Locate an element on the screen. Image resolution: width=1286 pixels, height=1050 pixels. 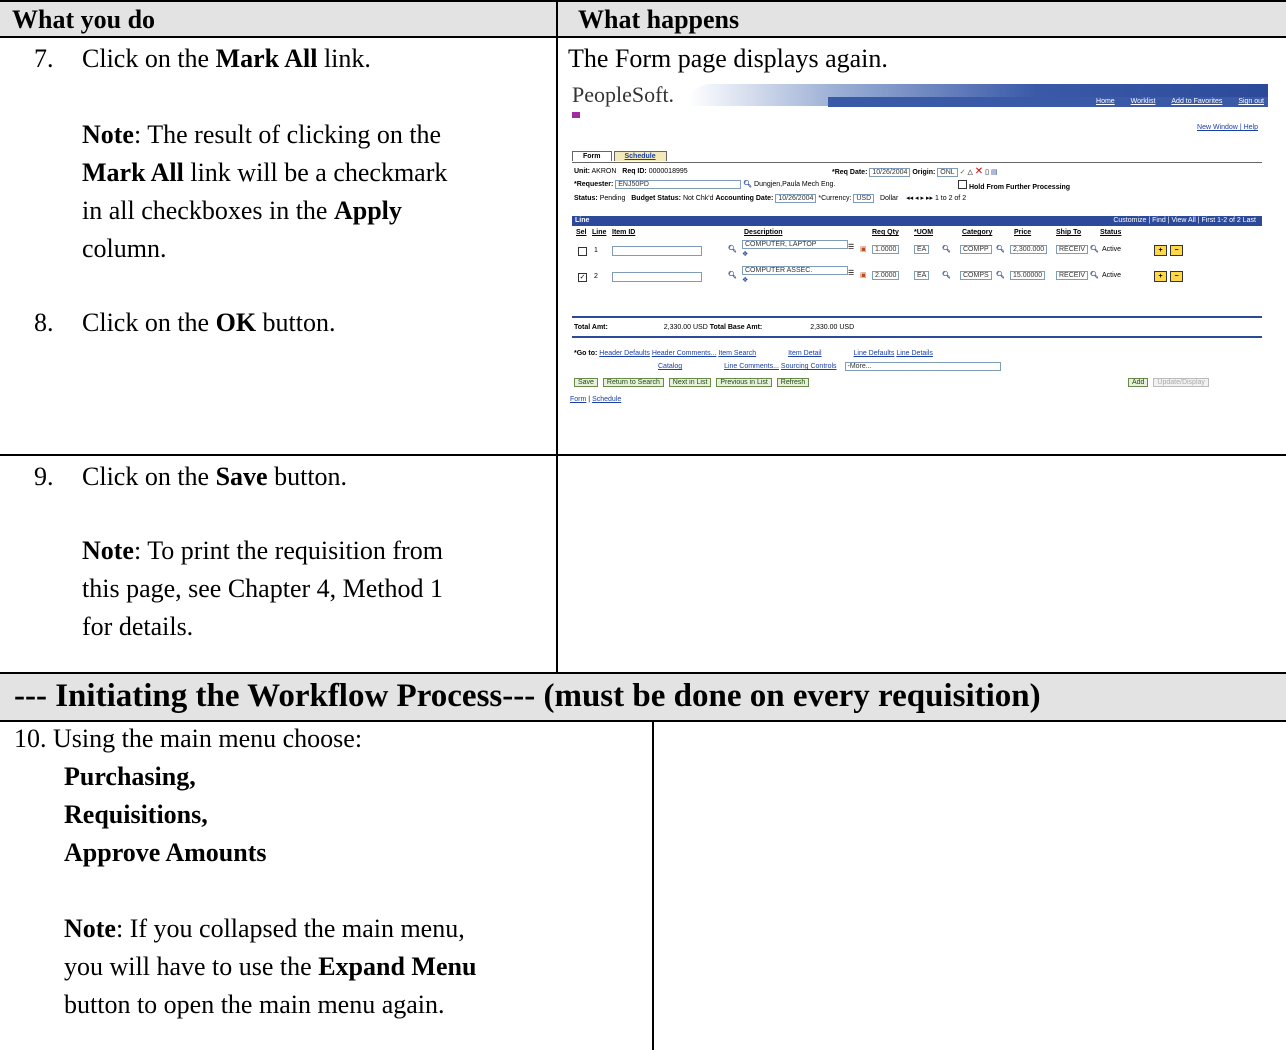
column-divider-top is located at coordinates (557, 336).